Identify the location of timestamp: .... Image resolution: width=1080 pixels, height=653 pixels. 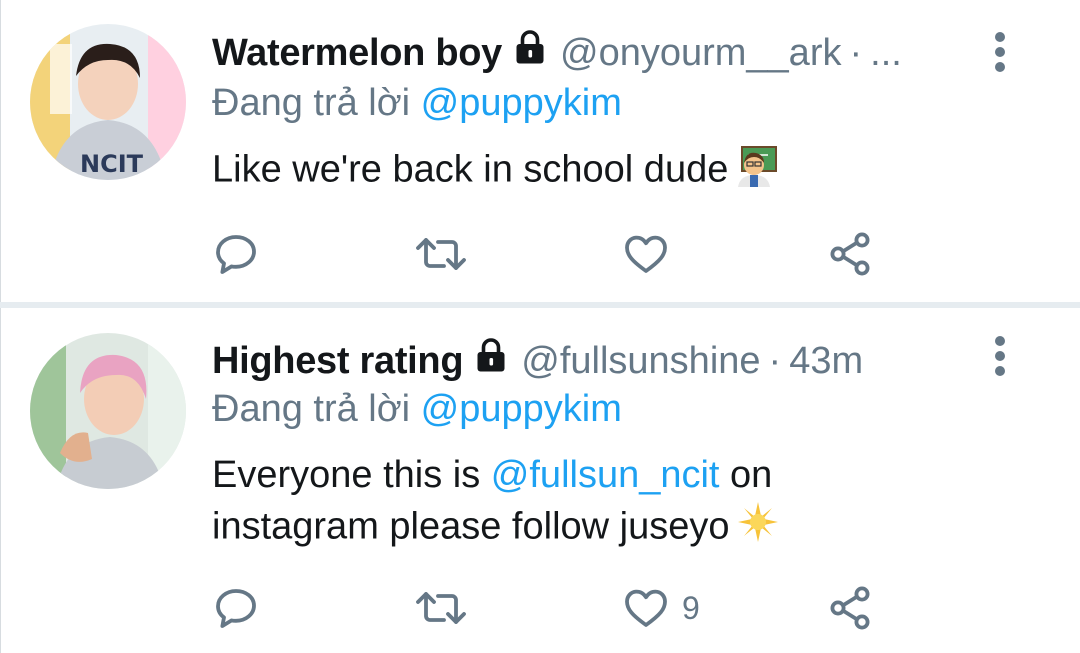
(886, 53).